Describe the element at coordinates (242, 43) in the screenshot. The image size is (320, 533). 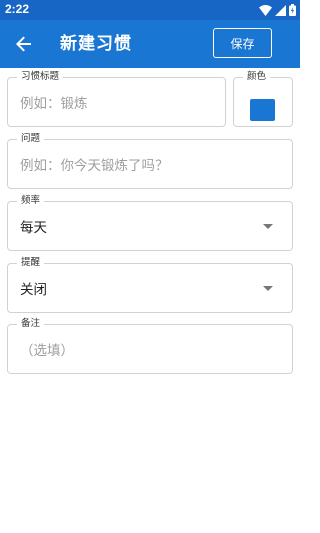
I see `save-button: 保存` at that location.